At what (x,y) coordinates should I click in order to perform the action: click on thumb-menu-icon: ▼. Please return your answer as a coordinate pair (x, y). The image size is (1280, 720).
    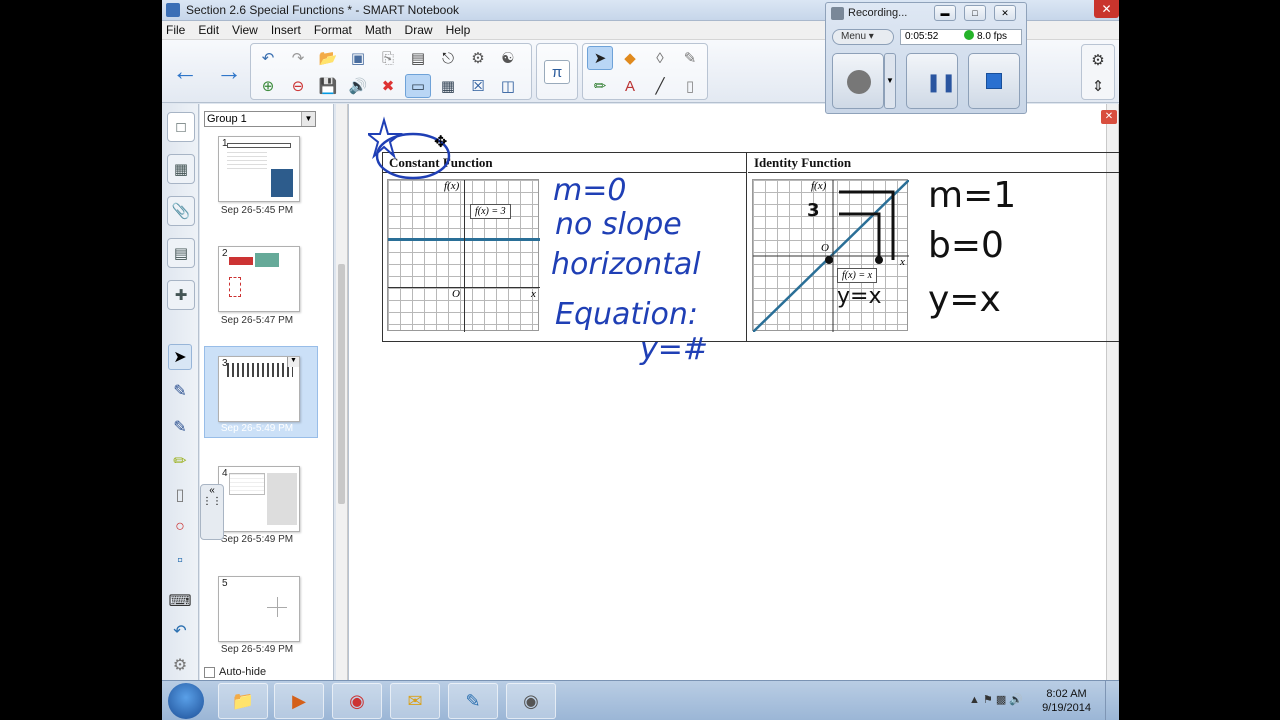
    Looking at the image, I should click on (293, 362).